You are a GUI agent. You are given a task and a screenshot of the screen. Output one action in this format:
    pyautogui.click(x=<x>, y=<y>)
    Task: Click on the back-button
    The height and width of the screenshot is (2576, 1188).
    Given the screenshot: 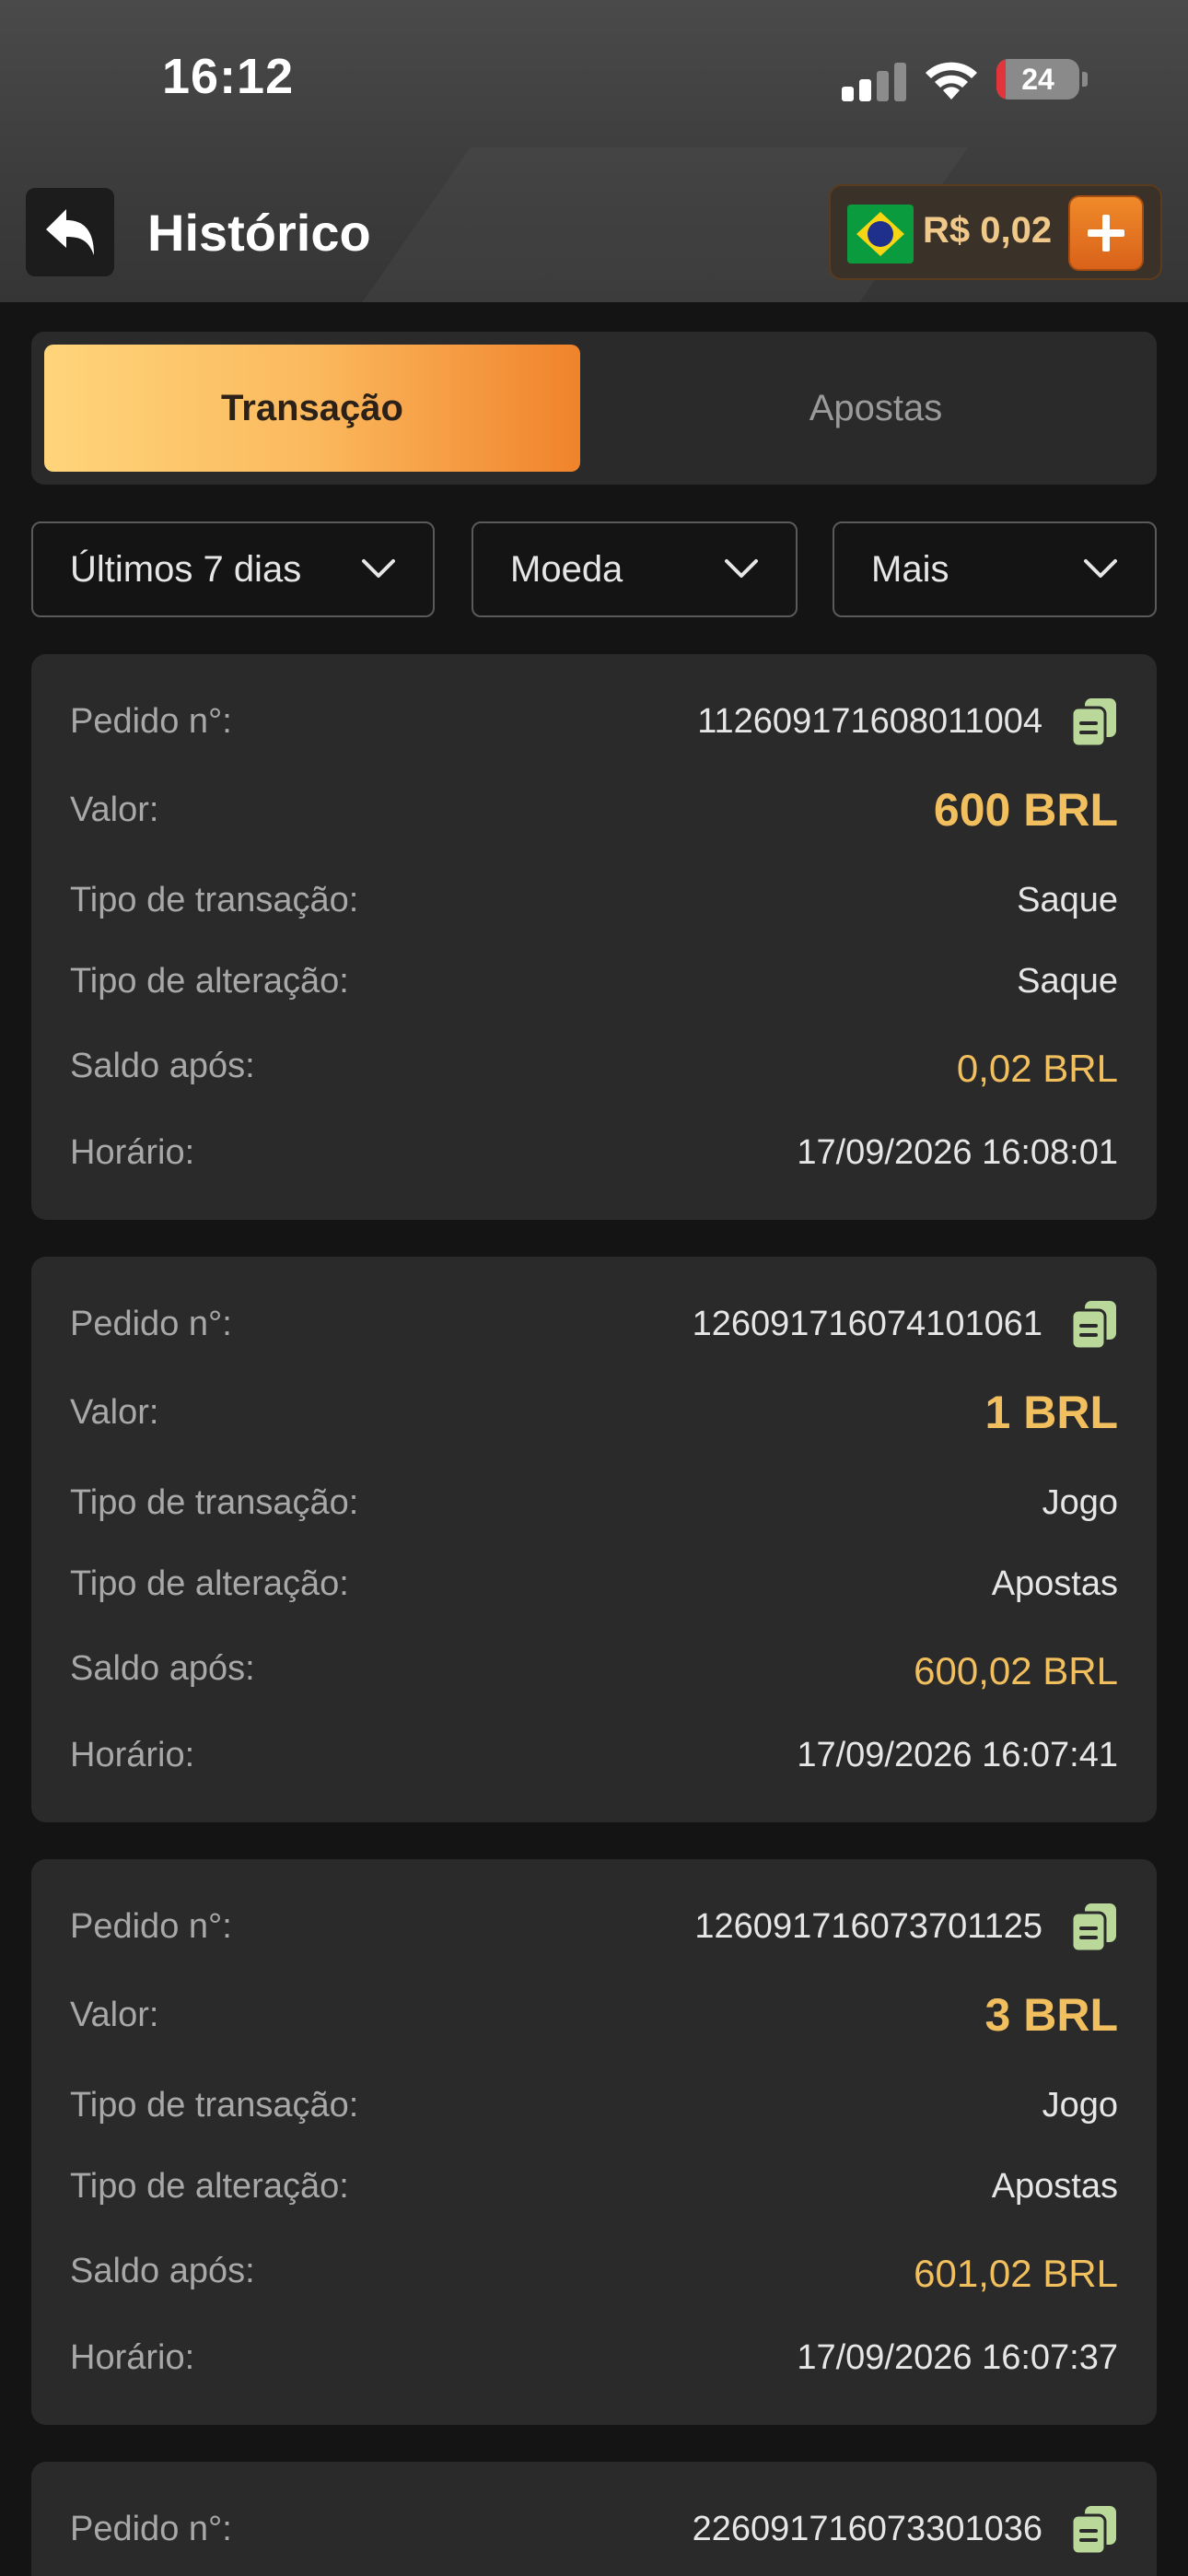 What is the action you would take?
    pyautogui.click(x=70, y=232)
    